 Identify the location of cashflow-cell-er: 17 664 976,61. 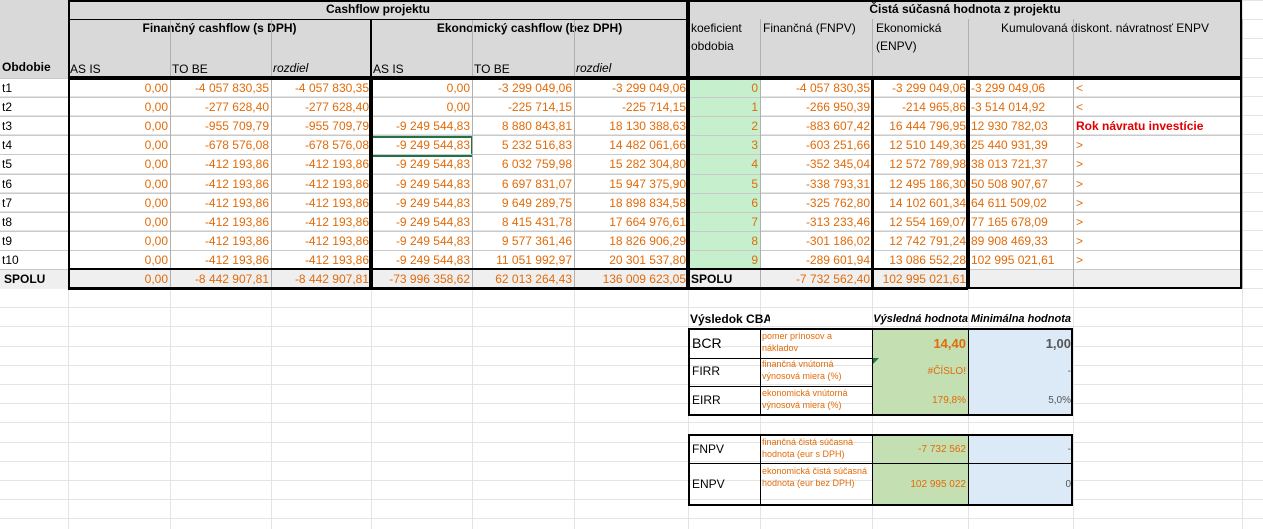
(631, 222).